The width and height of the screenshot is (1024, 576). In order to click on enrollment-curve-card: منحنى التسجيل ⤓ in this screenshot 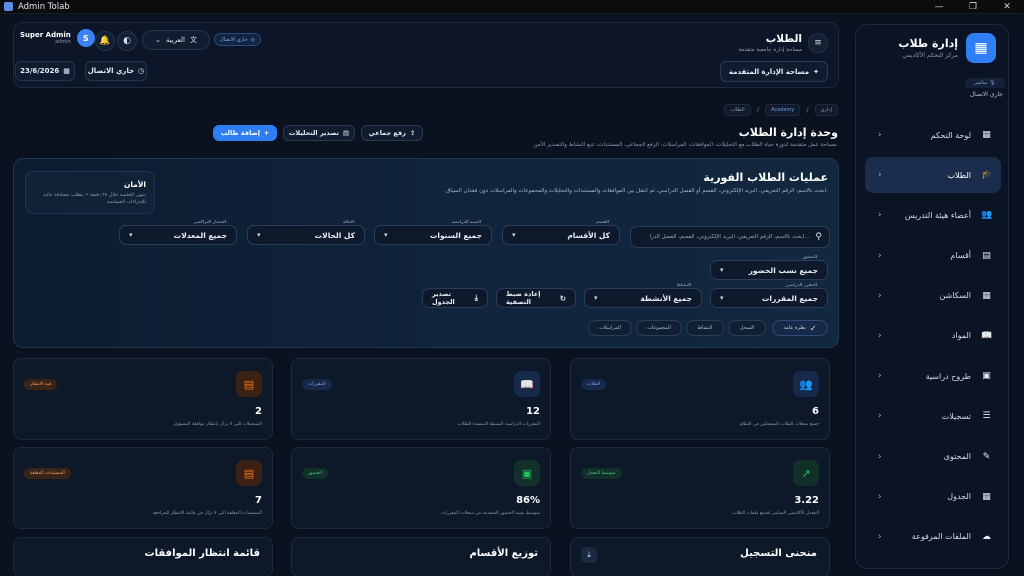, I will do `click(700, 556)`.